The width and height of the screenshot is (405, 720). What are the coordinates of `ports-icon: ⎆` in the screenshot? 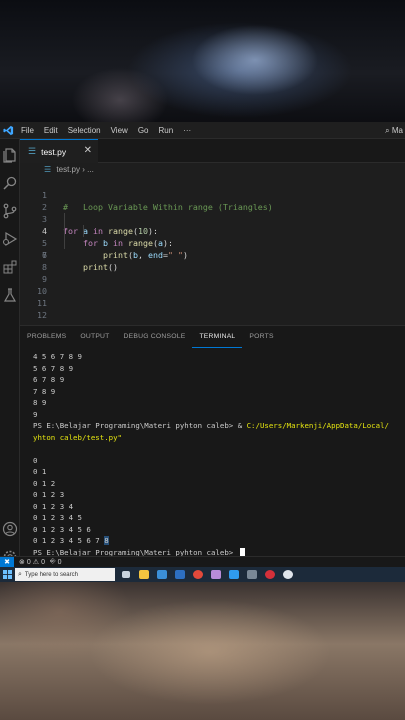 It's located at (52, 561).